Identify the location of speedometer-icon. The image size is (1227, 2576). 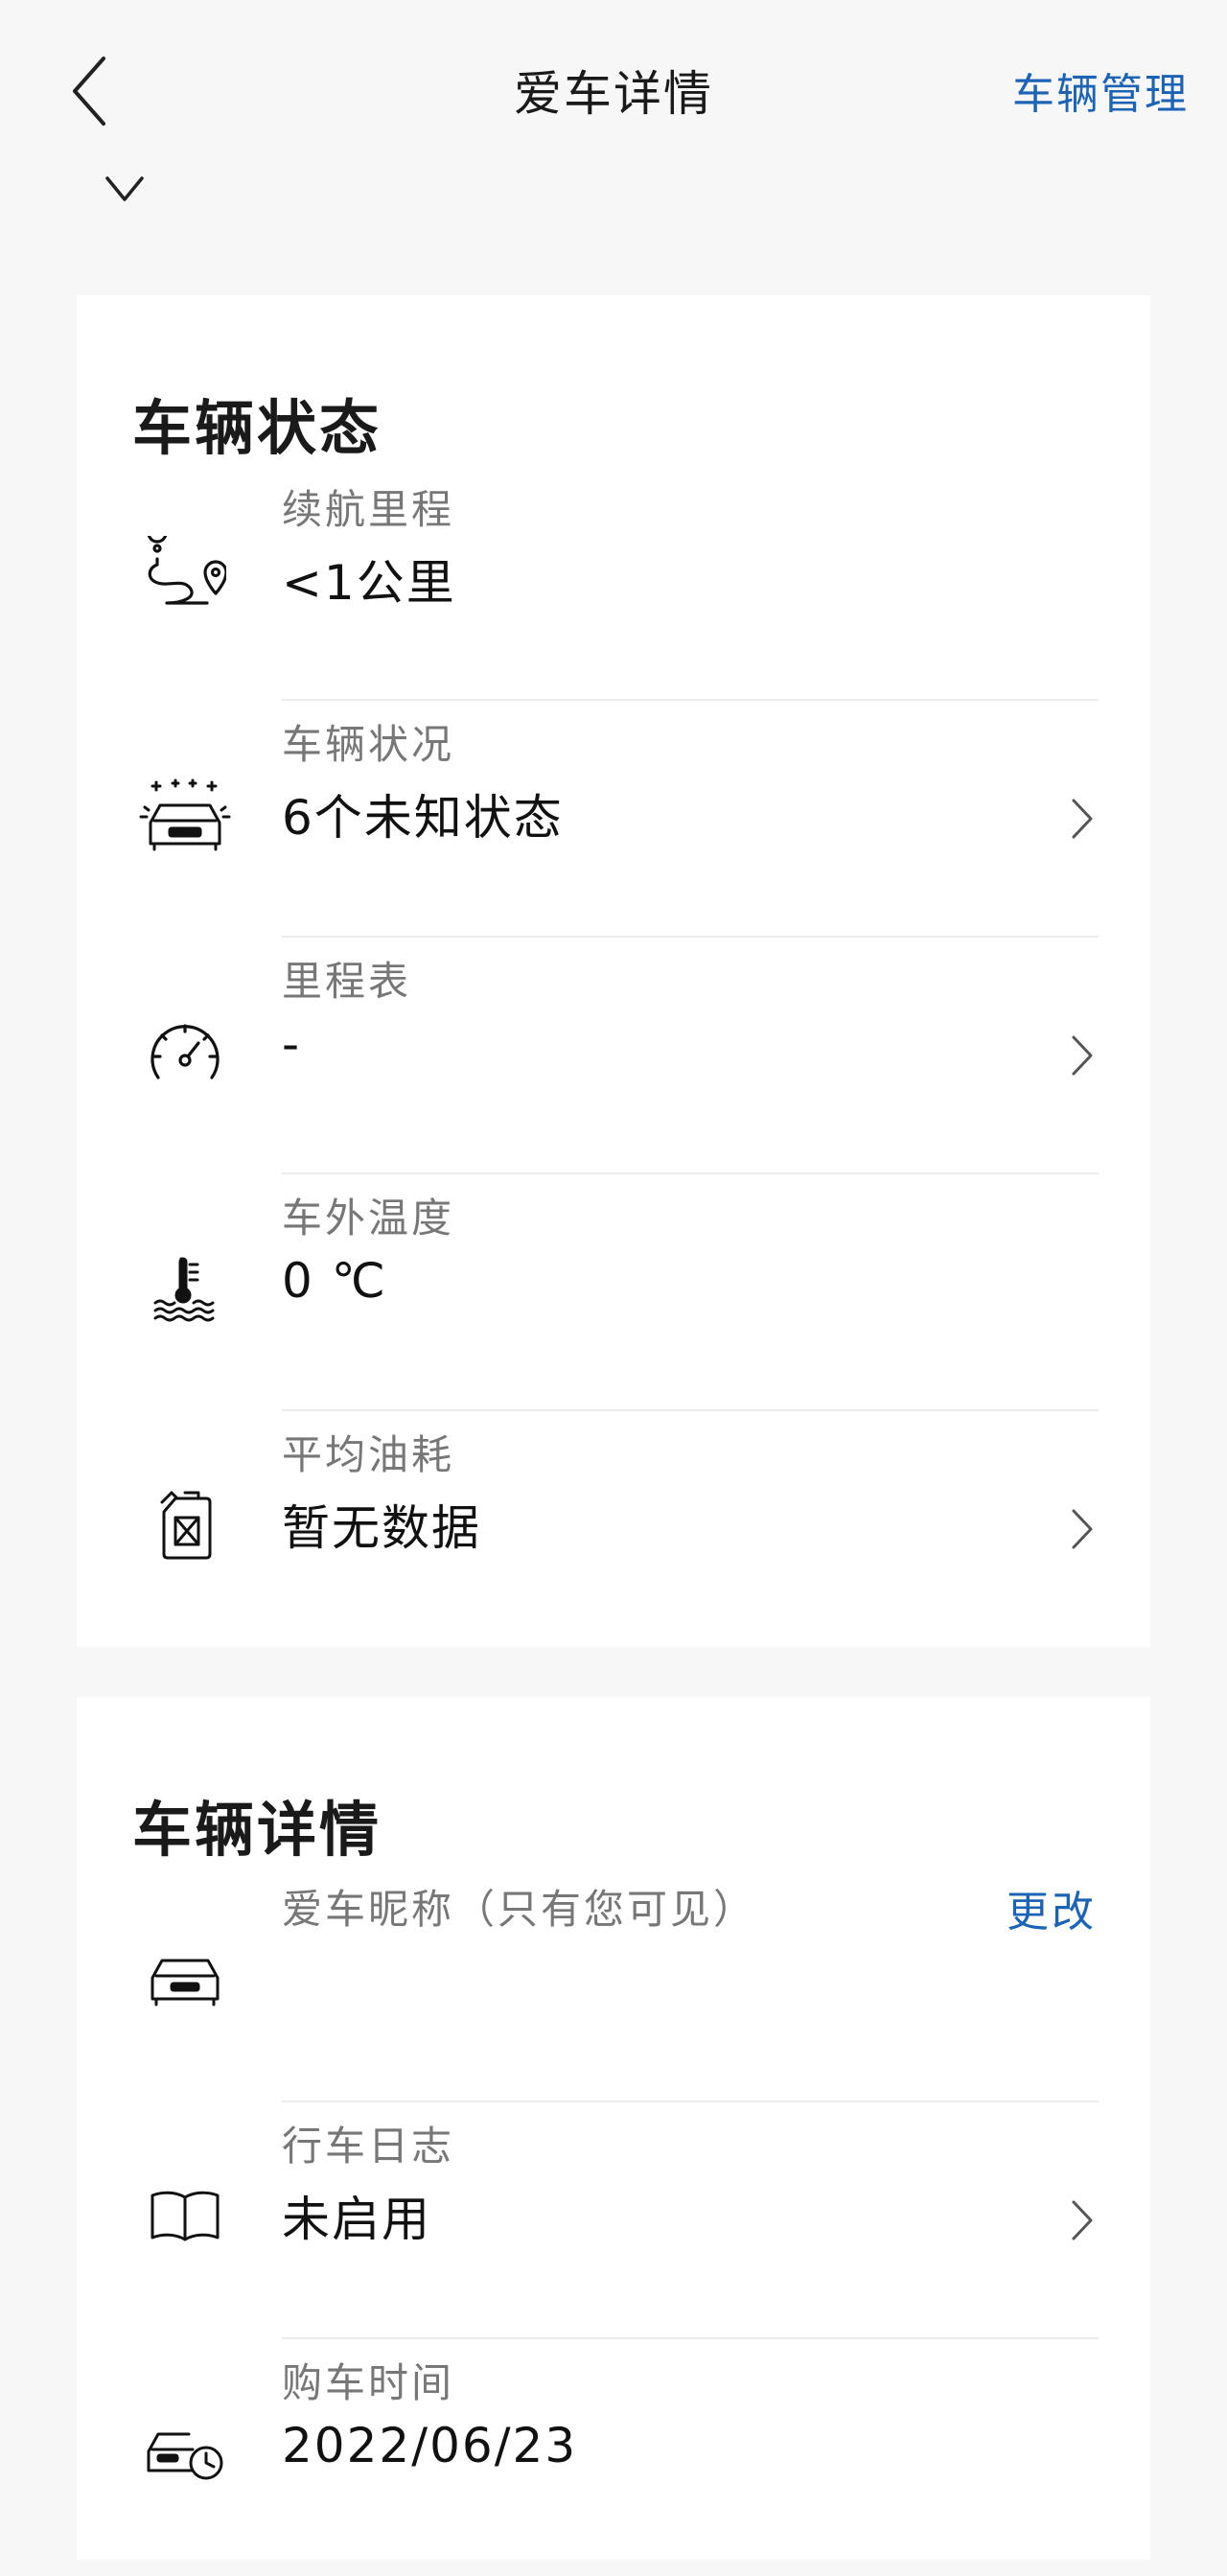
(185, 1052).